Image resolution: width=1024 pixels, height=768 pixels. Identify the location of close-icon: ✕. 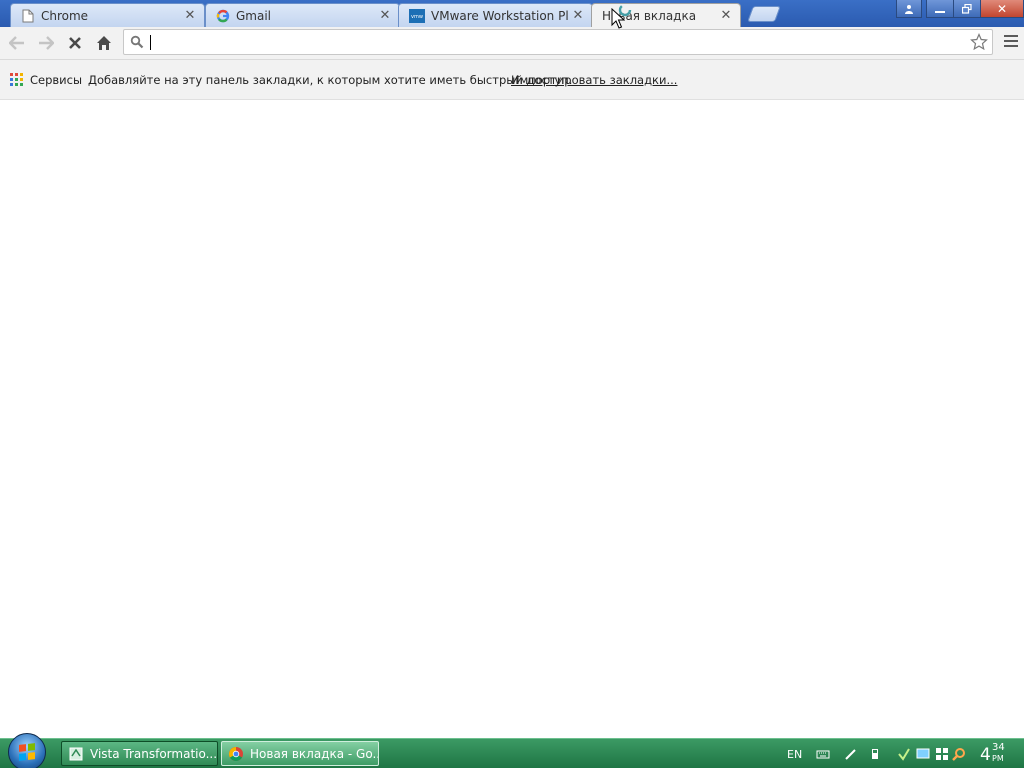
(1002, 8).